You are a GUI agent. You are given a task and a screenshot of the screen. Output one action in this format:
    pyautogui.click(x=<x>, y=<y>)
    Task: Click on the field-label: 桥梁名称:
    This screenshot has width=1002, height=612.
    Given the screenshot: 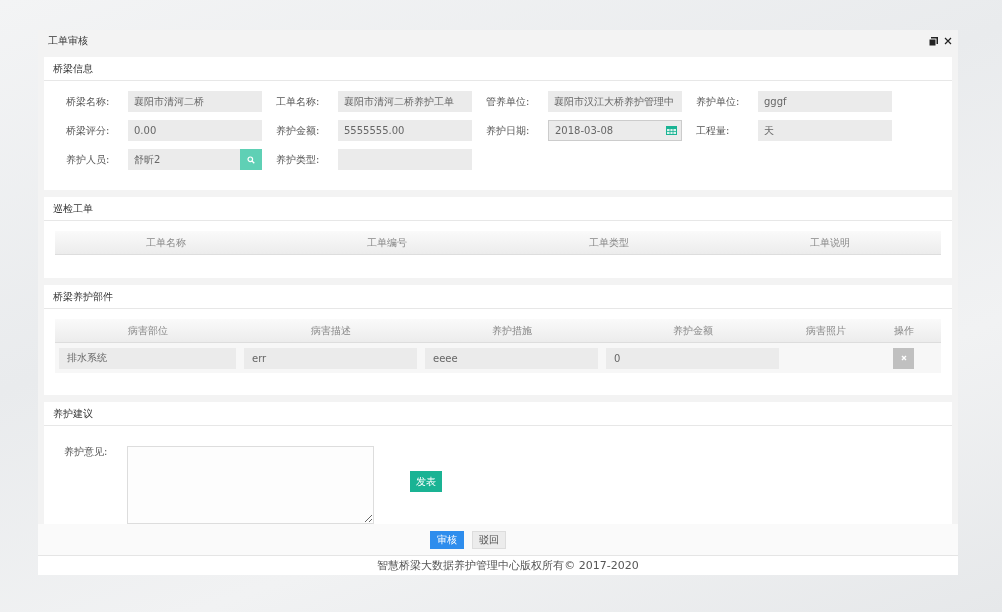 What is the action you would take?
    pyautogui.click(x=88, y=102)
    